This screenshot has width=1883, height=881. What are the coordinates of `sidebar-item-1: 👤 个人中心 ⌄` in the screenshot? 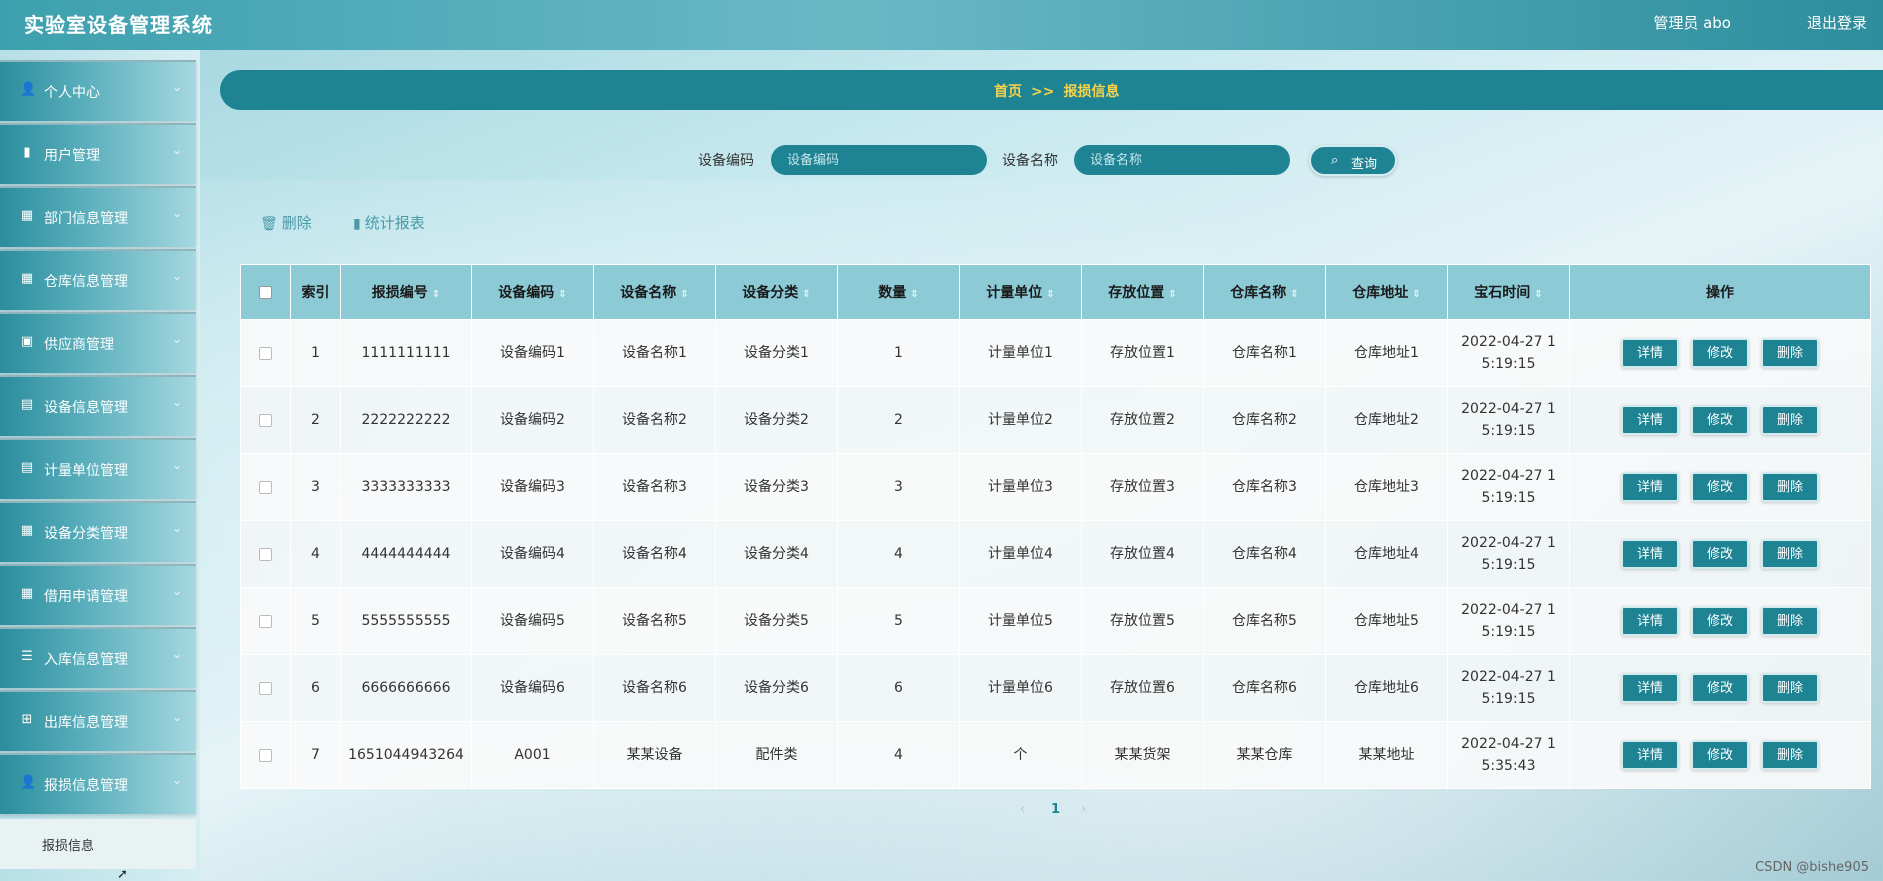 It's located at (98, 90).